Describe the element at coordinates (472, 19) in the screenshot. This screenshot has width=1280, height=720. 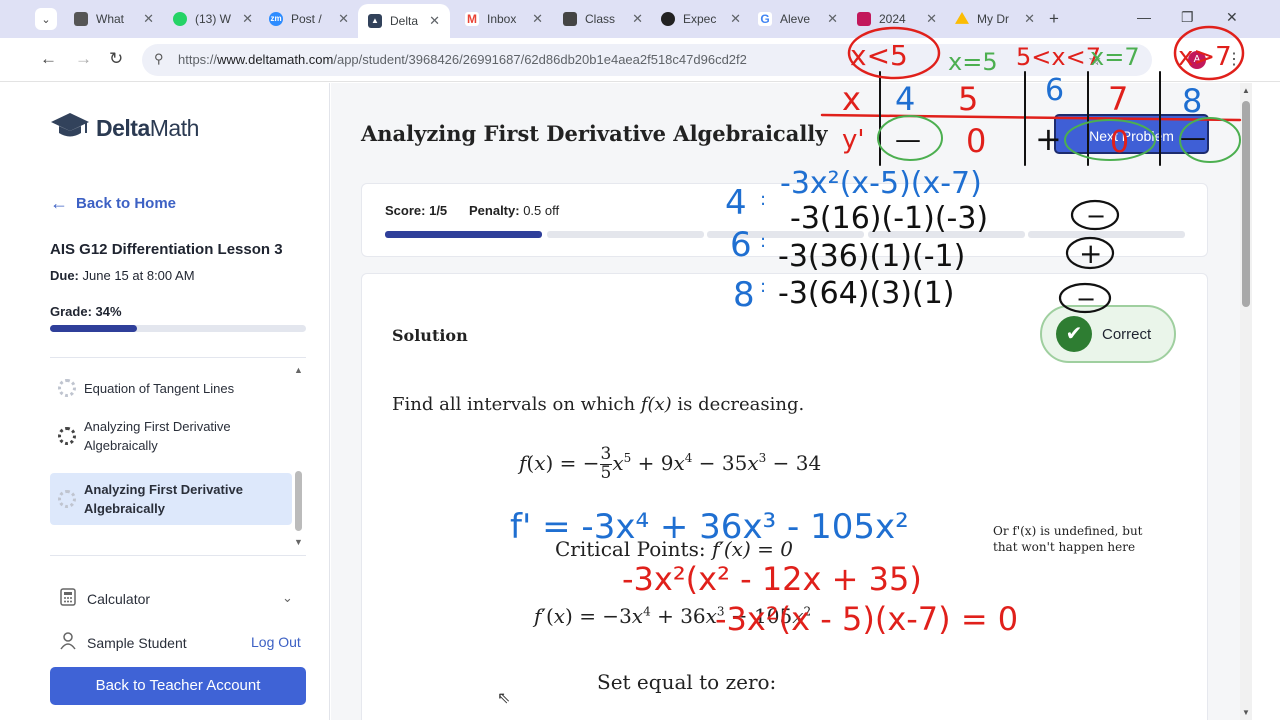
I see `gmail-icon: M` at that location.